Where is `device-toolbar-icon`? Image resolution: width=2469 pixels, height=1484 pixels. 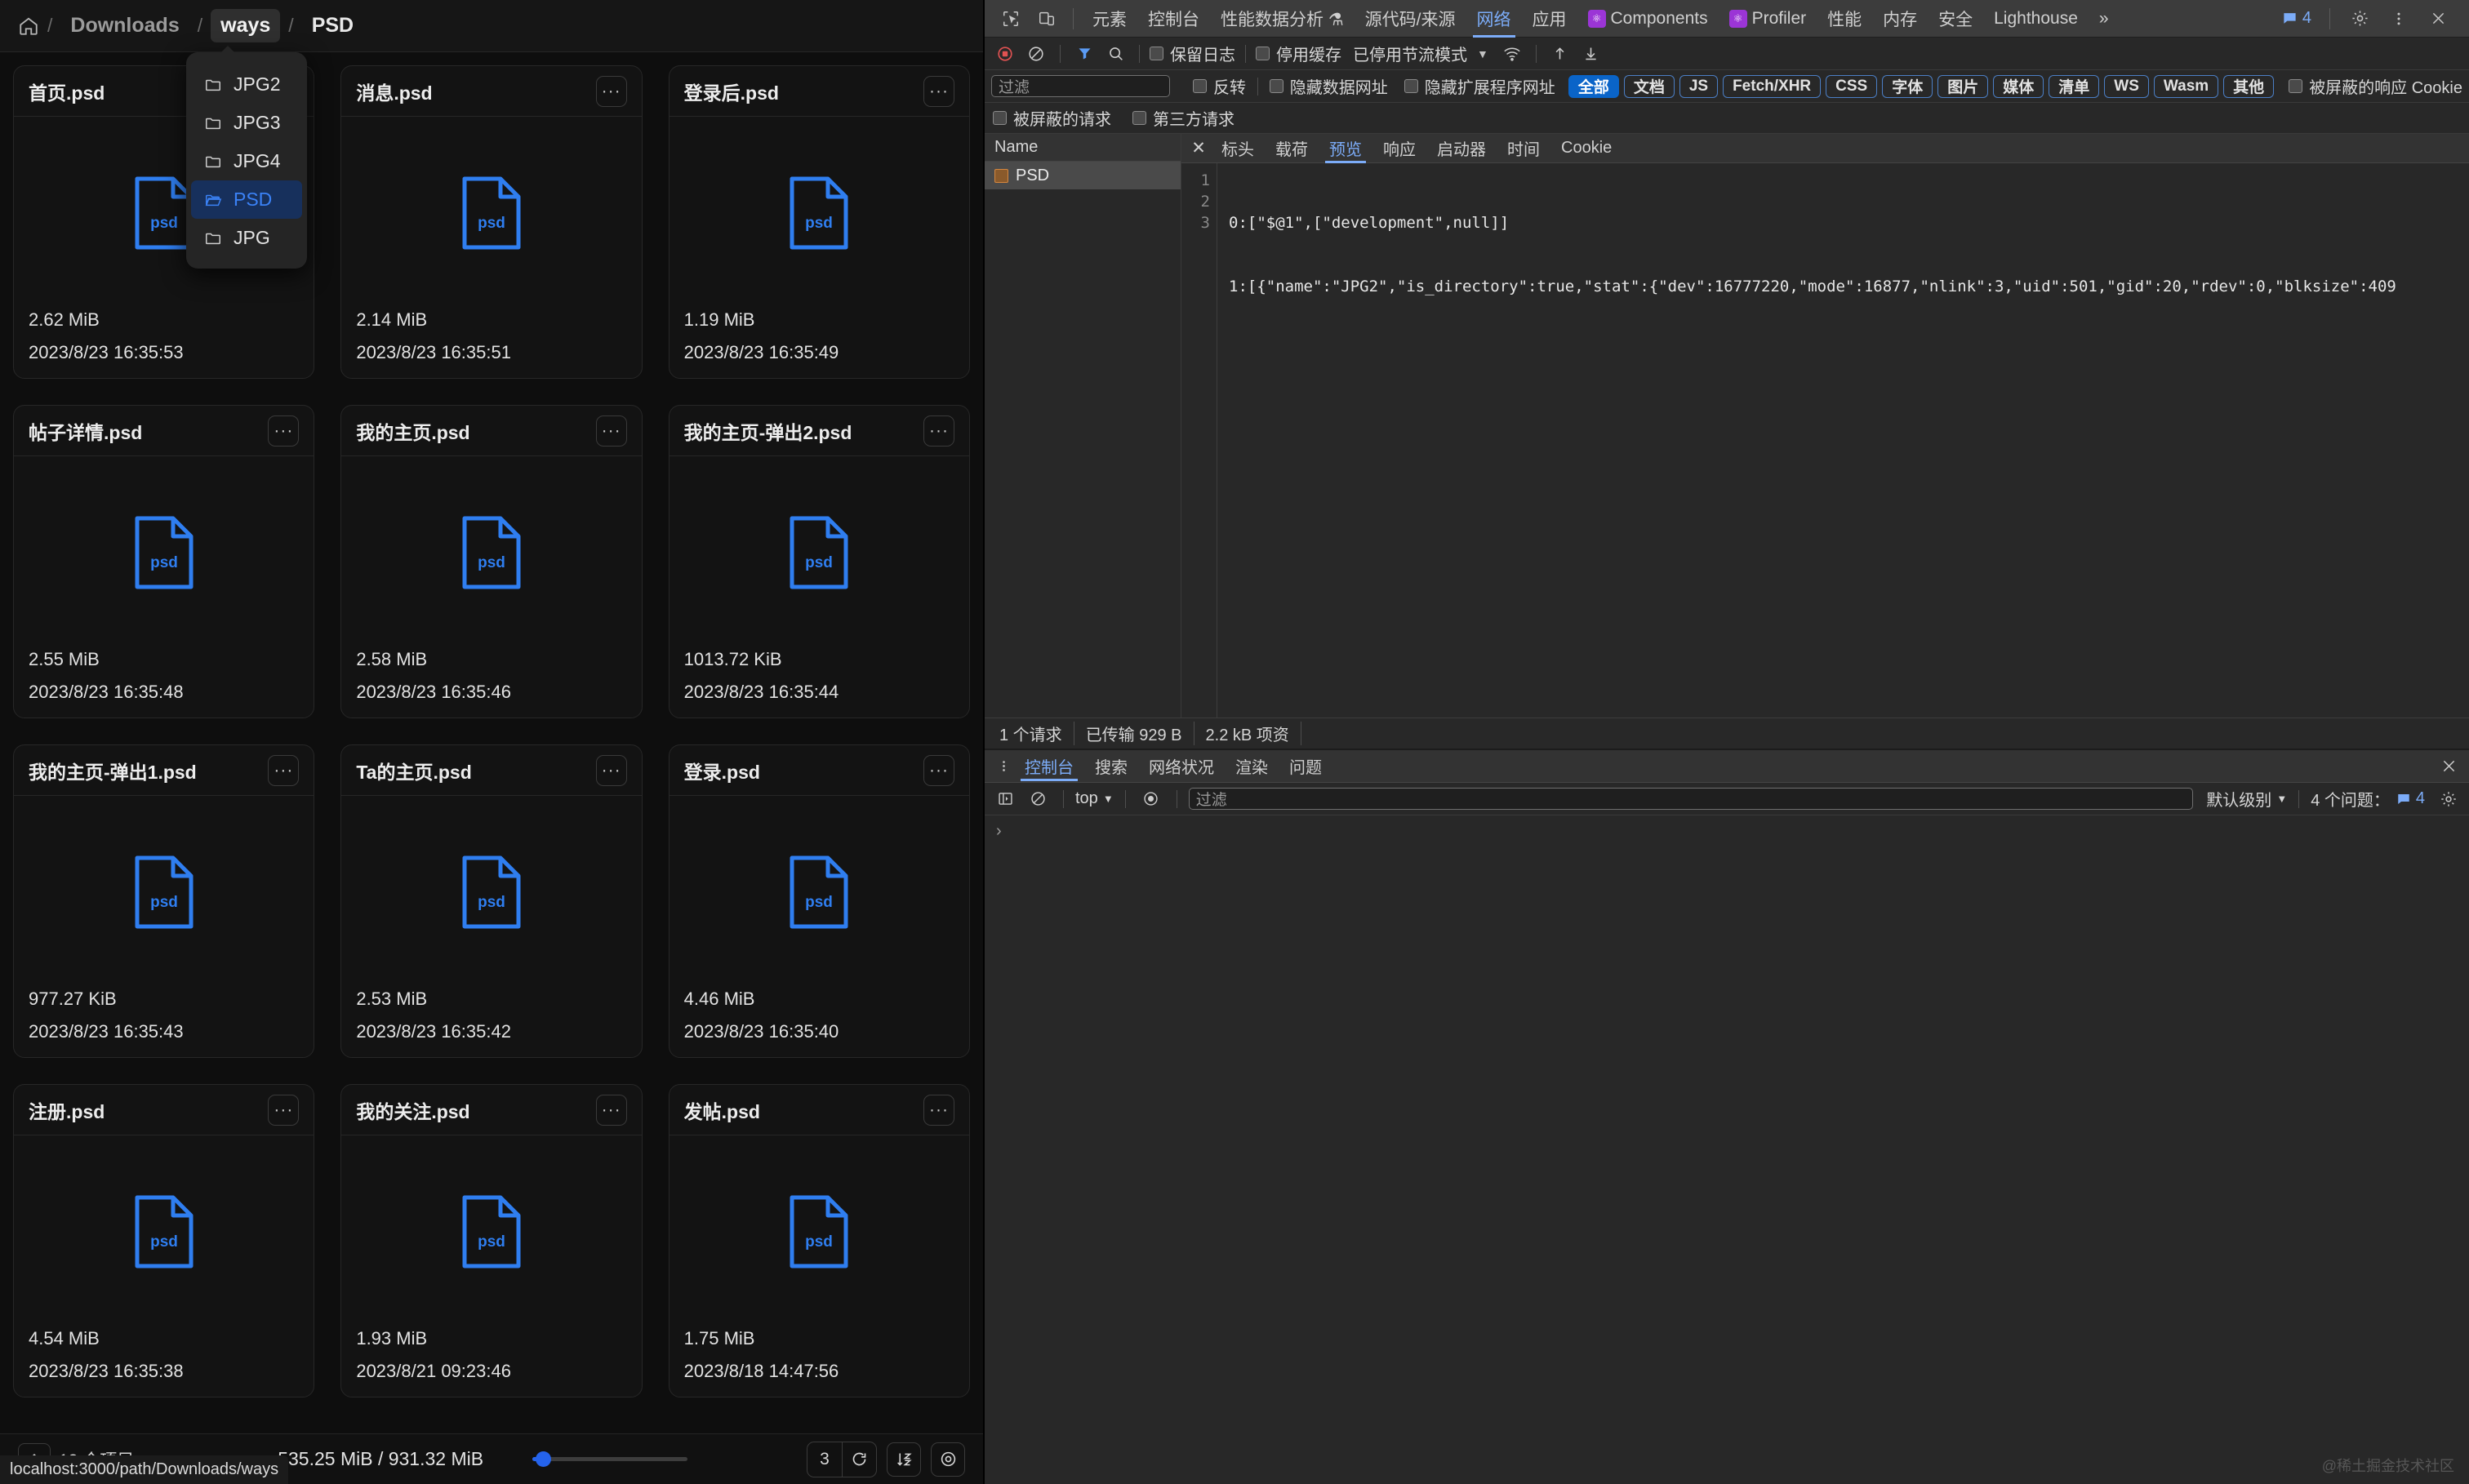
device-toolbar-icon is located at coordinates (1046, 18).